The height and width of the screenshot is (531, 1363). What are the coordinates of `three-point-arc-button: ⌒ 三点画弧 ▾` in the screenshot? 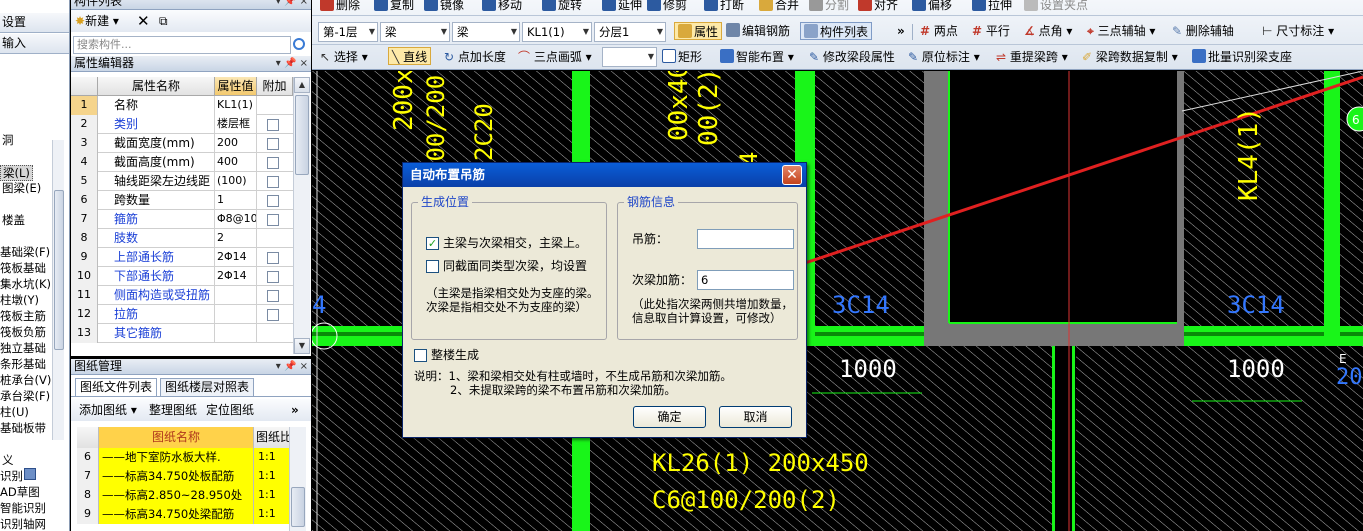 It's located at (555, 57).